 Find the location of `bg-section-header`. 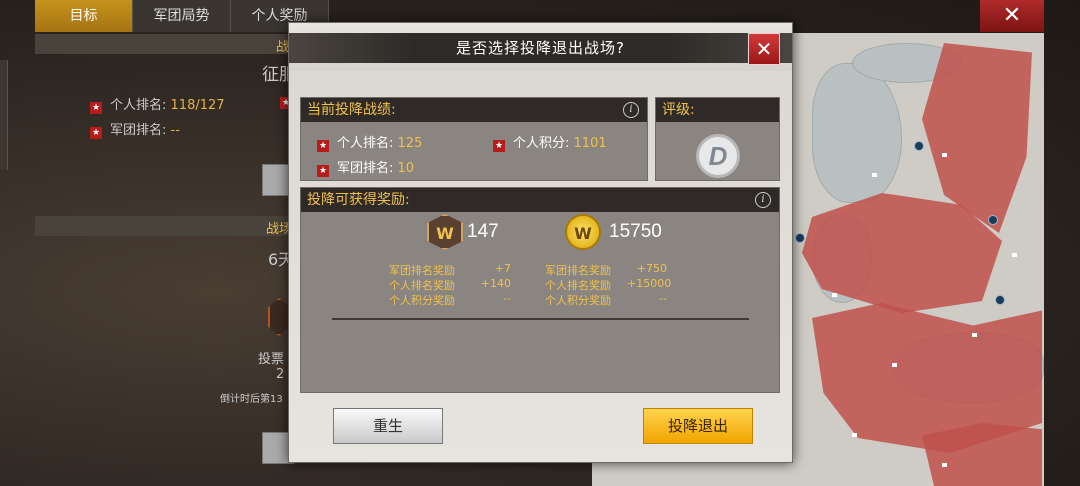

bg-section-header is located at coordinates (165, 44).